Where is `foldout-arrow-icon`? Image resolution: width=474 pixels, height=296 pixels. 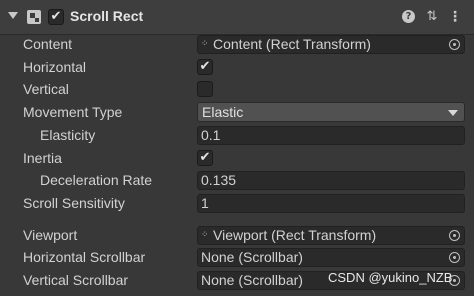
foldout-arrow-icon is located at coordinates (13, 15).